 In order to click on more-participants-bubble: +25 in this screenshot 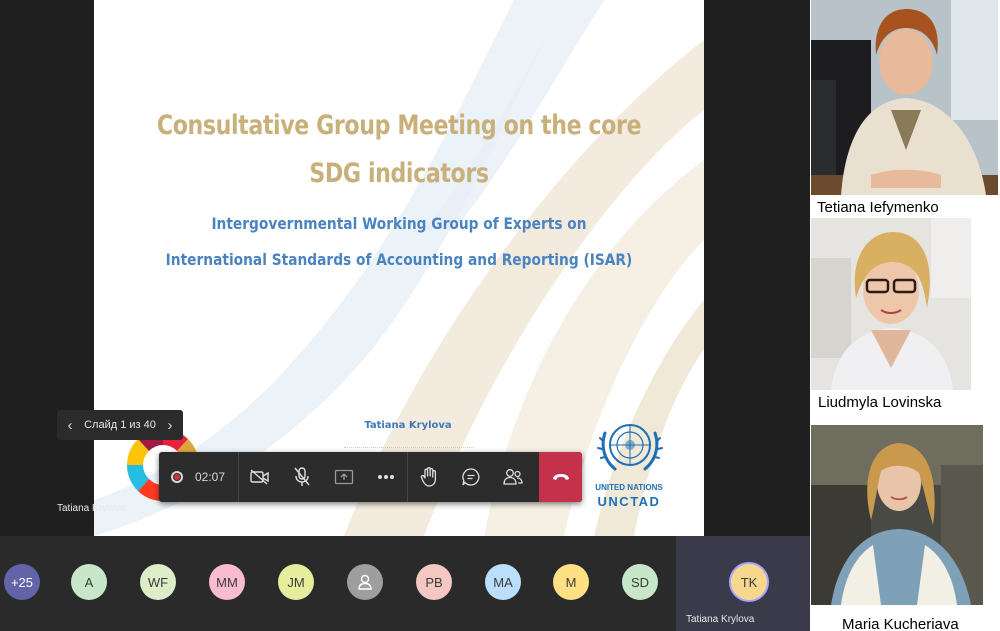, I will do `click(22, 582)`.